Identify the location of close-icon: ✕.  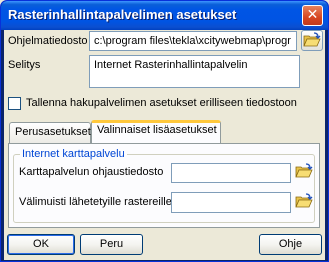
(312, 15).